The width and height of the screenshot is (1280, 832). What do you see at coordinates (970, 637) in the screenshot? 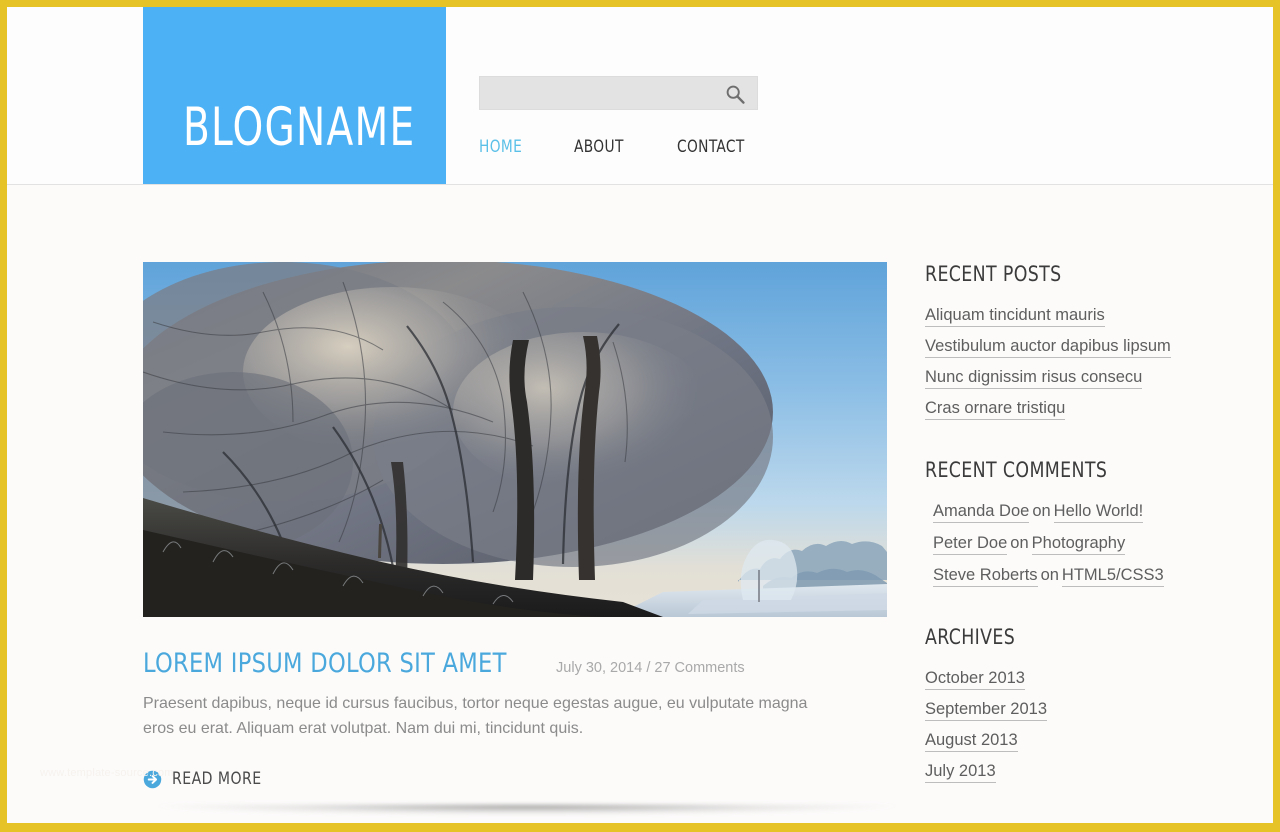
I see `widget-title-archives: ARCHIVES` at bounding box center [970, 637].